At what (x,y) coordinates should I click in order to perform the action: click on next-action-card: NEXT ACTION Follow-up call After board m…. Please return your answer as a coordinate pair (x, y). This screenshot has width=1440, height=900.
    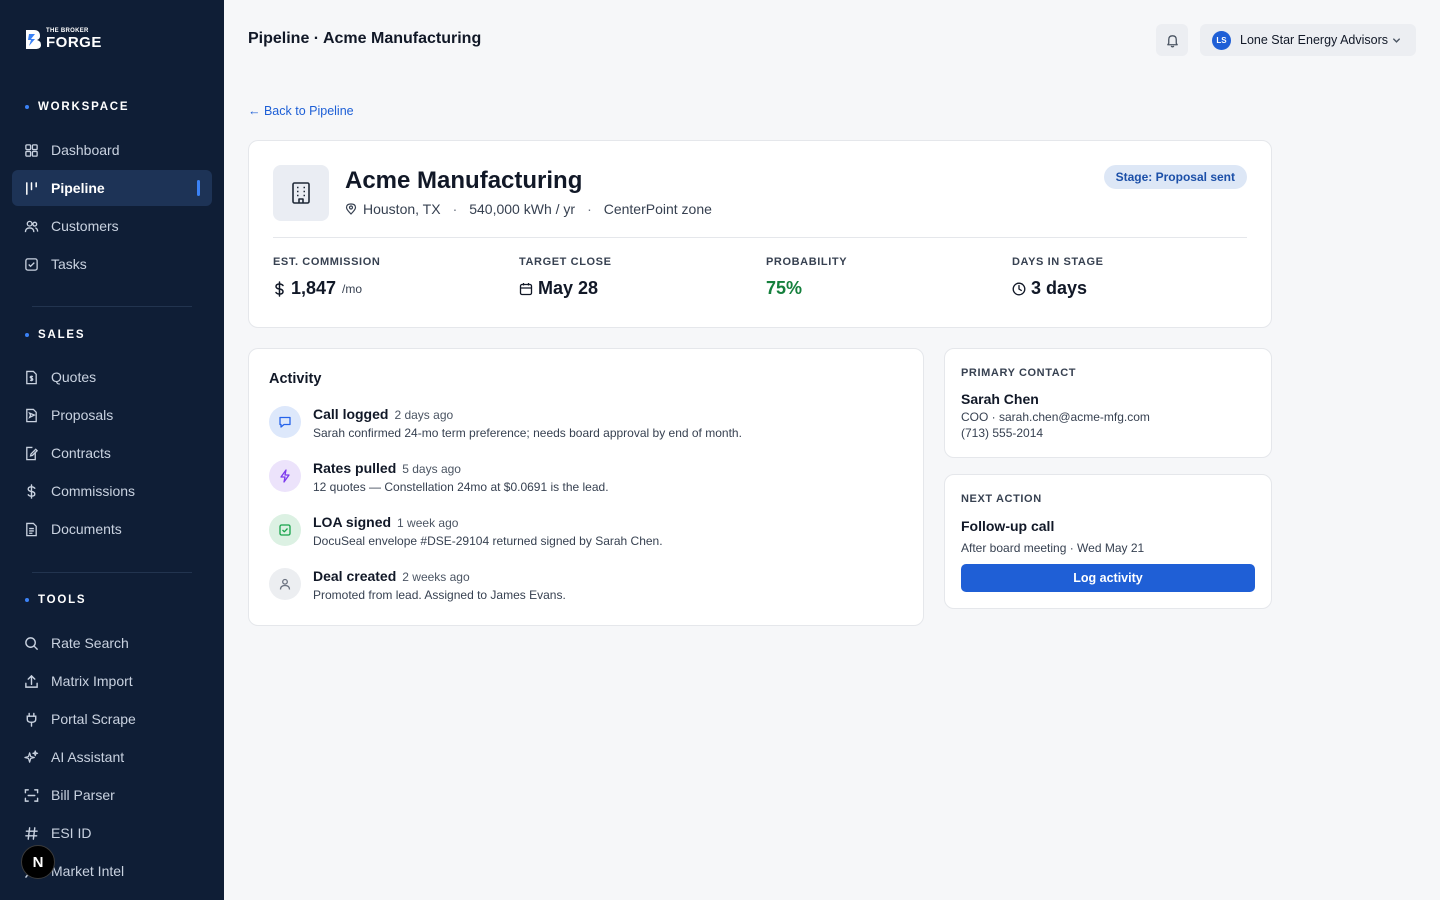
    Looking at the image, I should click on (1108, 541).